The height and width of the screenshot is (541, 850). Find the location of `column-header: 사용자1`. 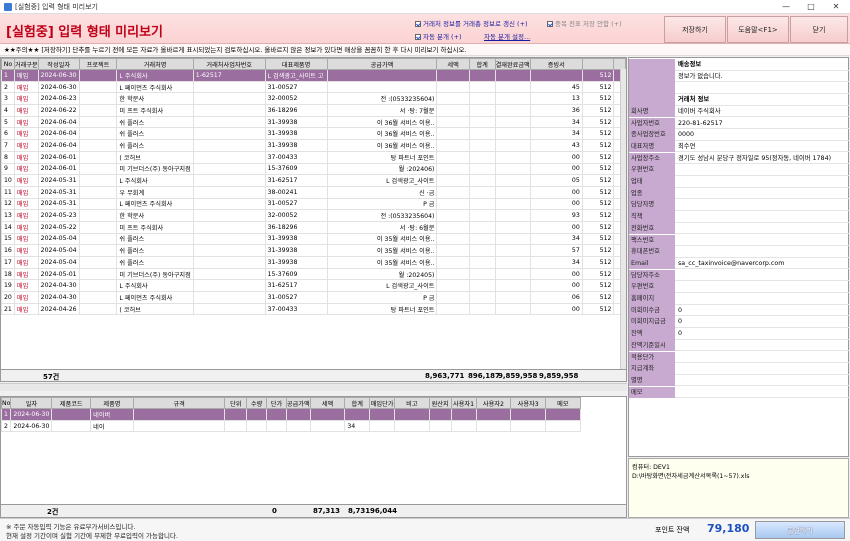

column-header: 사용자1 is located at coordinates (463, 403).